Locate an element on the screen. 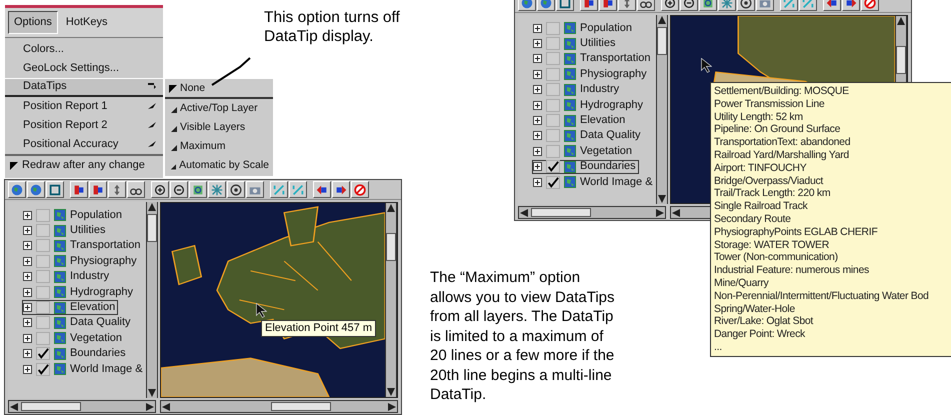 This screenshot has height=415, width=951. menu-bar-item: Options is located at coordinates (33, 22).